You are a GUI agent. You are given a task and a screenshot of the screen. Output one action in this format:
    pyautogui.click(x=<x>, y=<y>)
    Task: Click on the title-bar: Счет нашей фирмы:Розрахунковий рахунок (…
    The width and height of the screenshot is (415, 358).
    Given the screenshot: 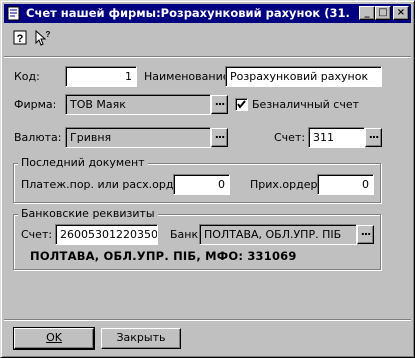 What is the action you would take?
    pyautogui.click(x=207, y=13)
    